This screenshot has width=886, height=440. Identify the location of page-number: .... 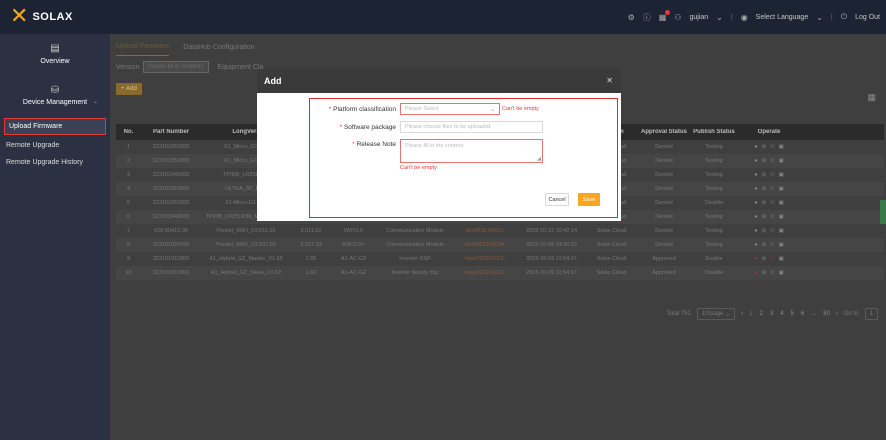
(813, 314).